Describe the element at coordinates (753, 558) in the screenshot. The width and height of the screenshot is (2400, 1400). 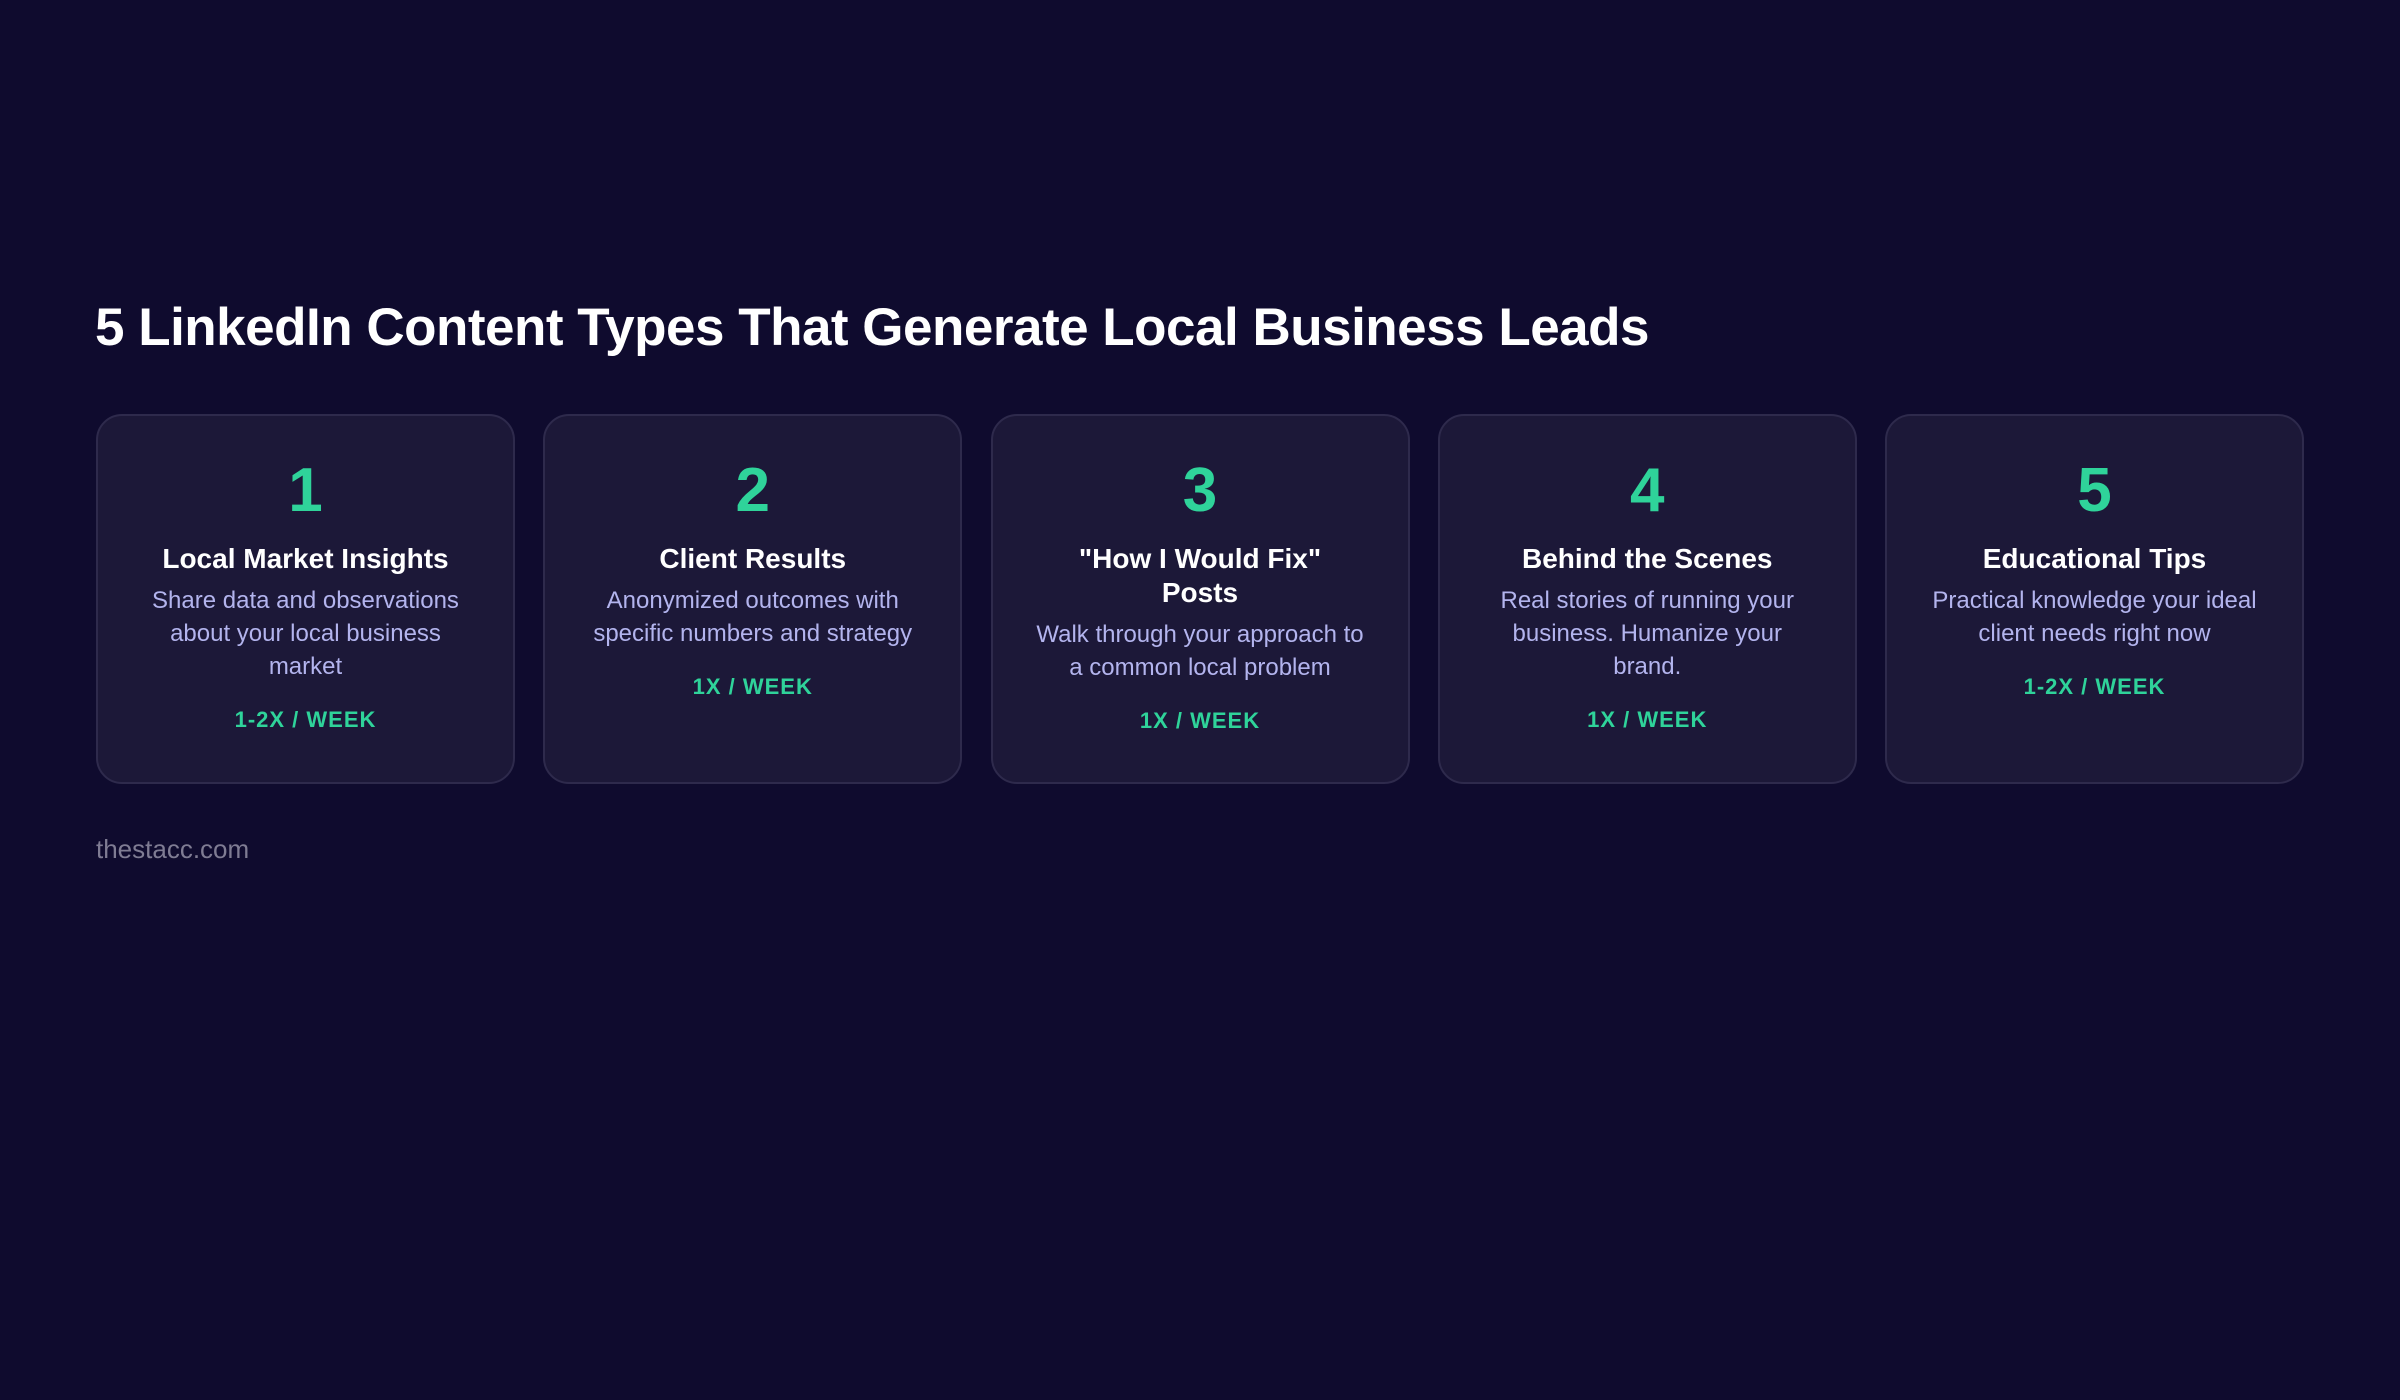
I see `card-title: Client Results` at that location.